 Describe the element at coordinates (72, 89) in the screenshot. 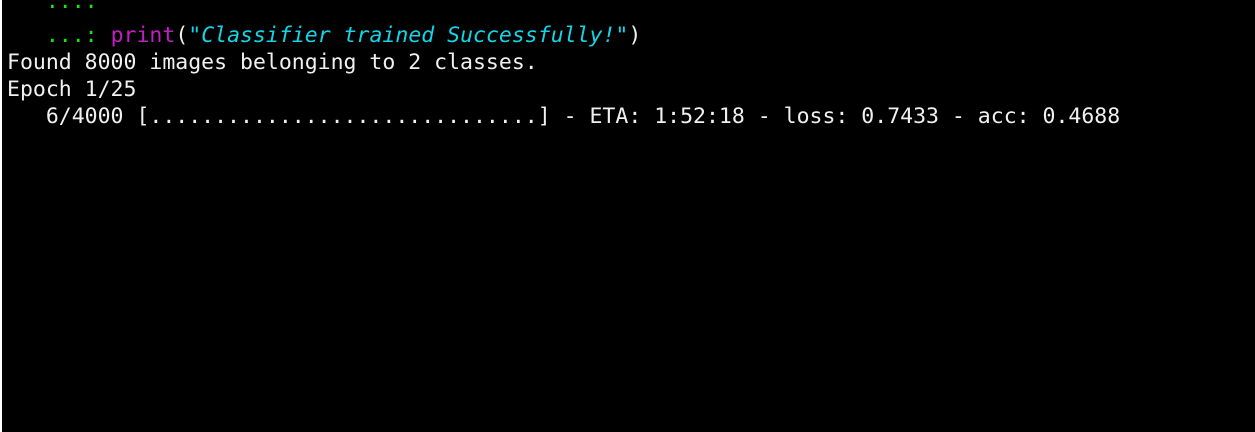

I see `console-output-epoch: Epoch 1/25` at that location.